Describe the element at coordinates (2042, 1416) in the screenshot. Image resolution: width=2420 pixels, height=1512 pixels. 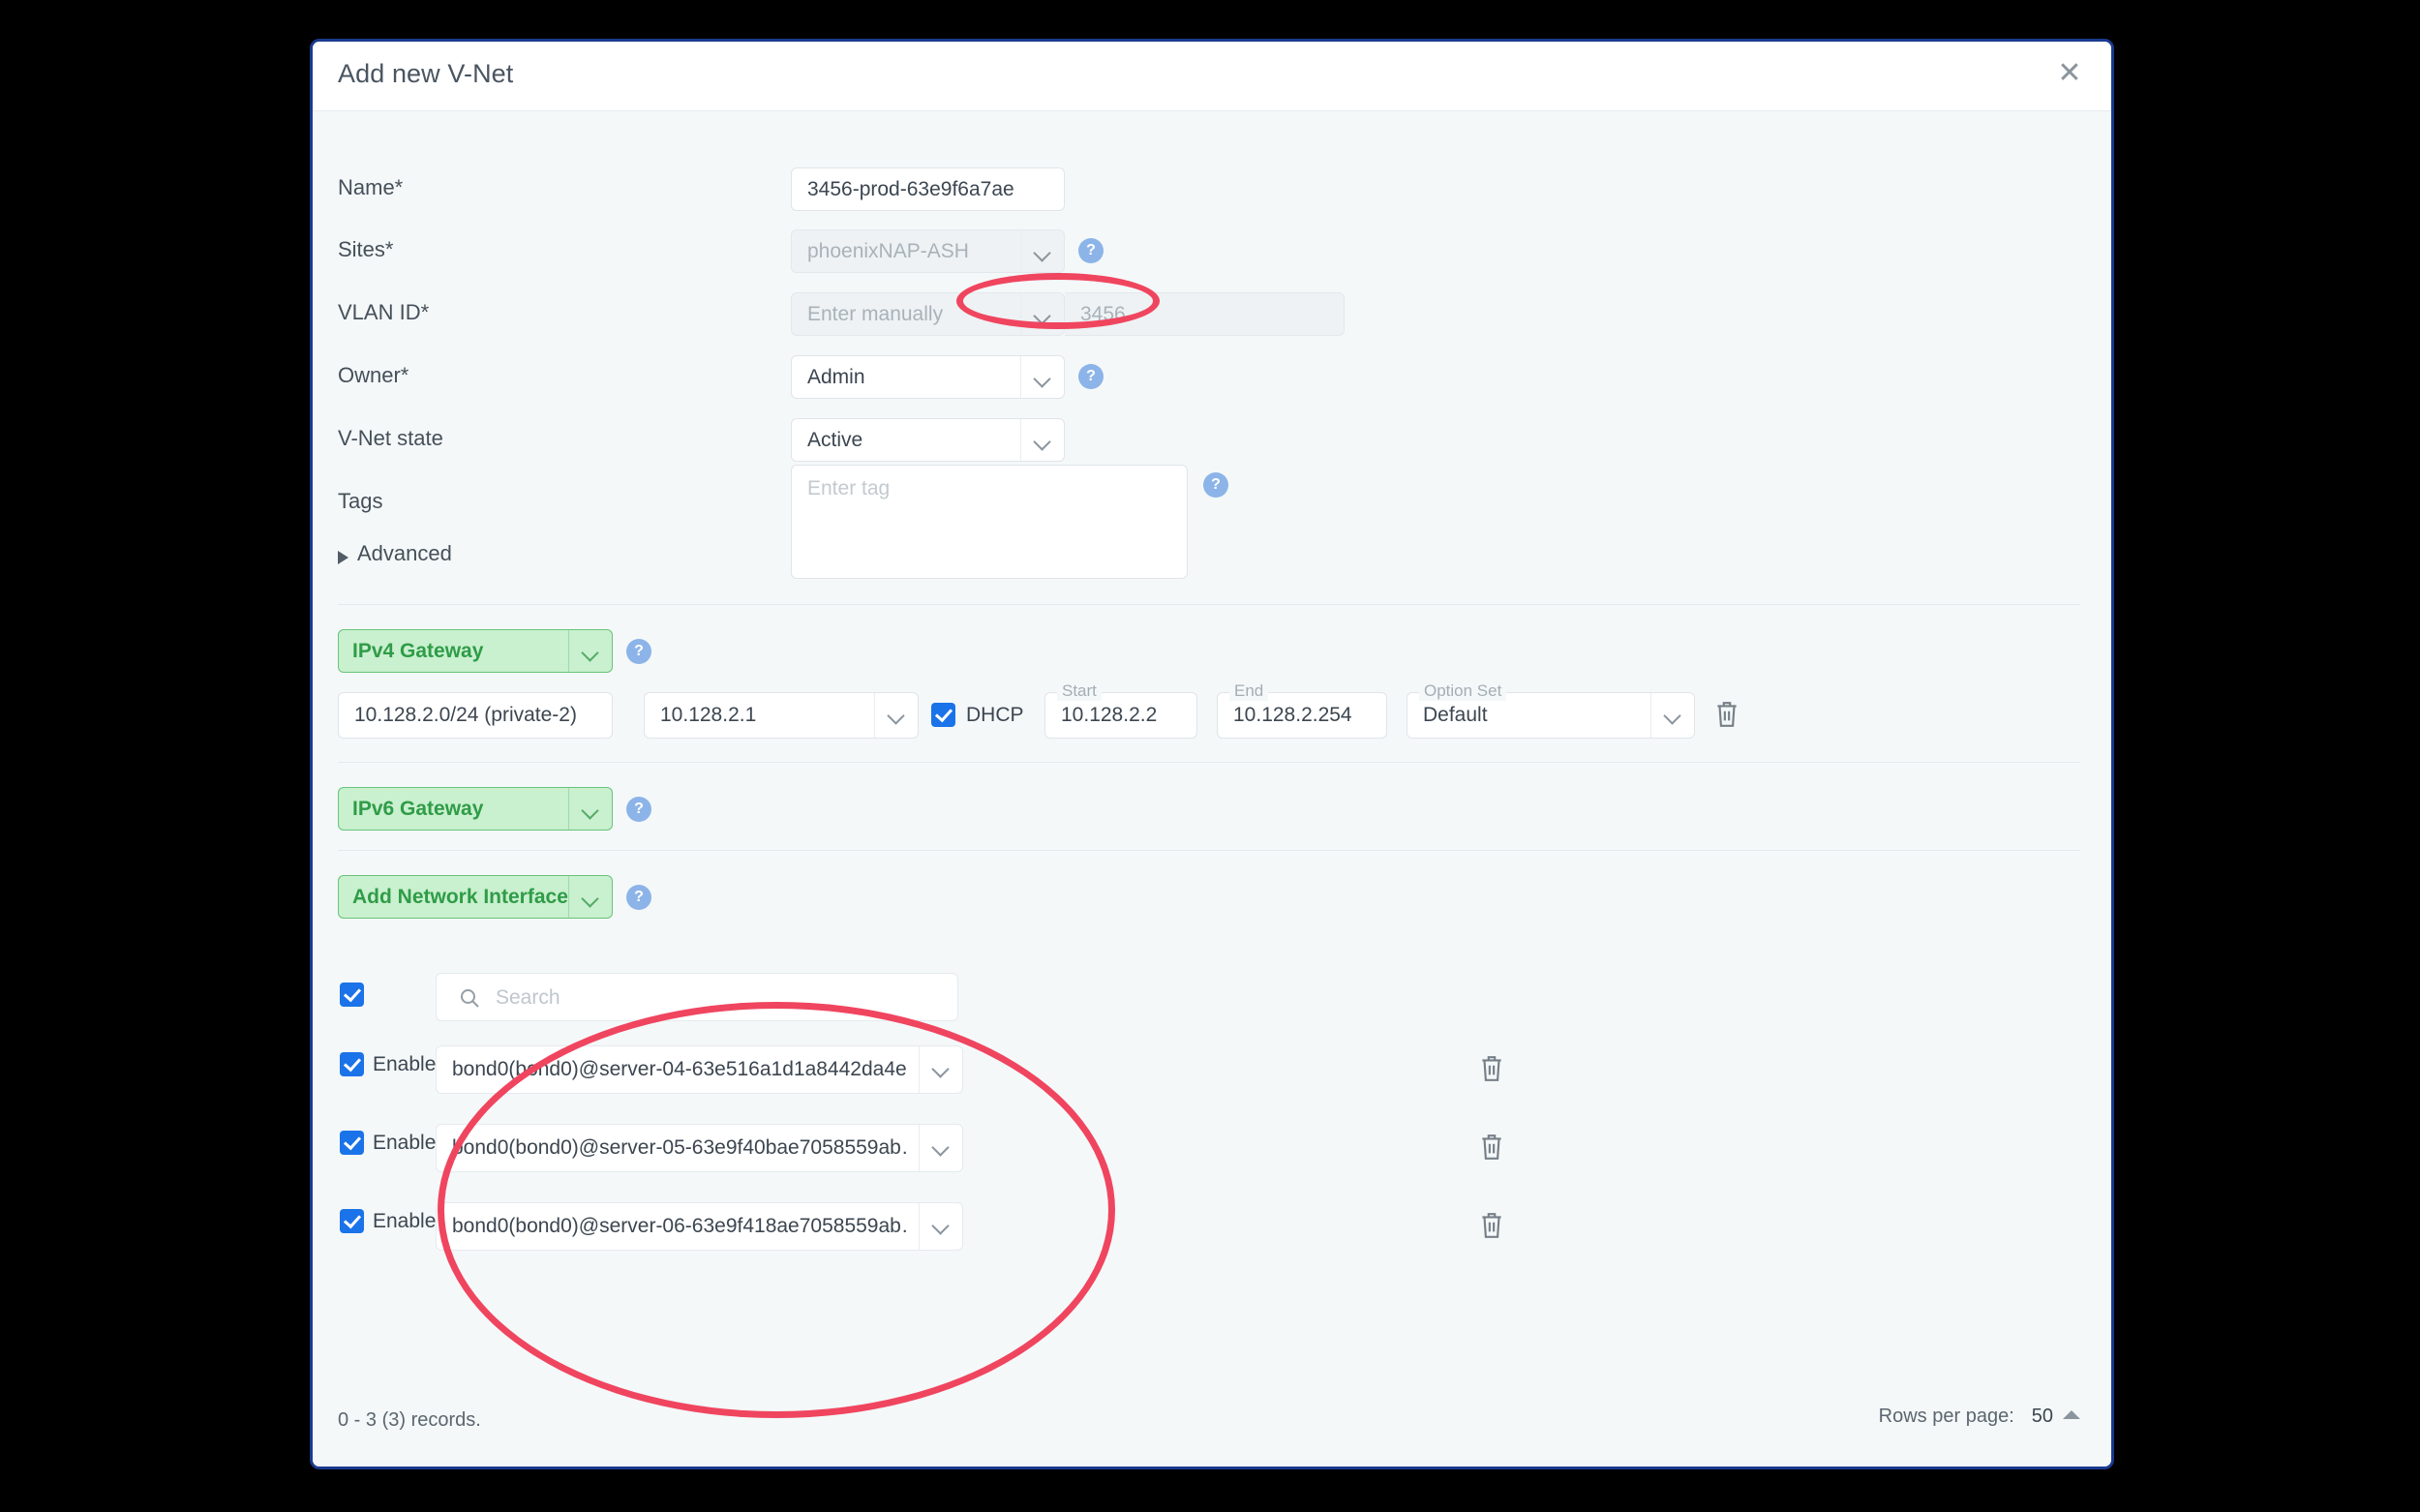
I see `rows-per-page-value: 50` at that location.